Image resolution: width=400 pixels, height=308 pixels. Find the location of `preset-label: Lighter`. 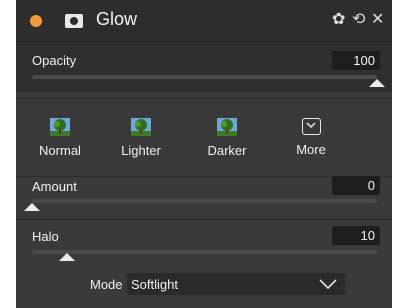

preset-label: Lighter is located at coordinates (141, 150).